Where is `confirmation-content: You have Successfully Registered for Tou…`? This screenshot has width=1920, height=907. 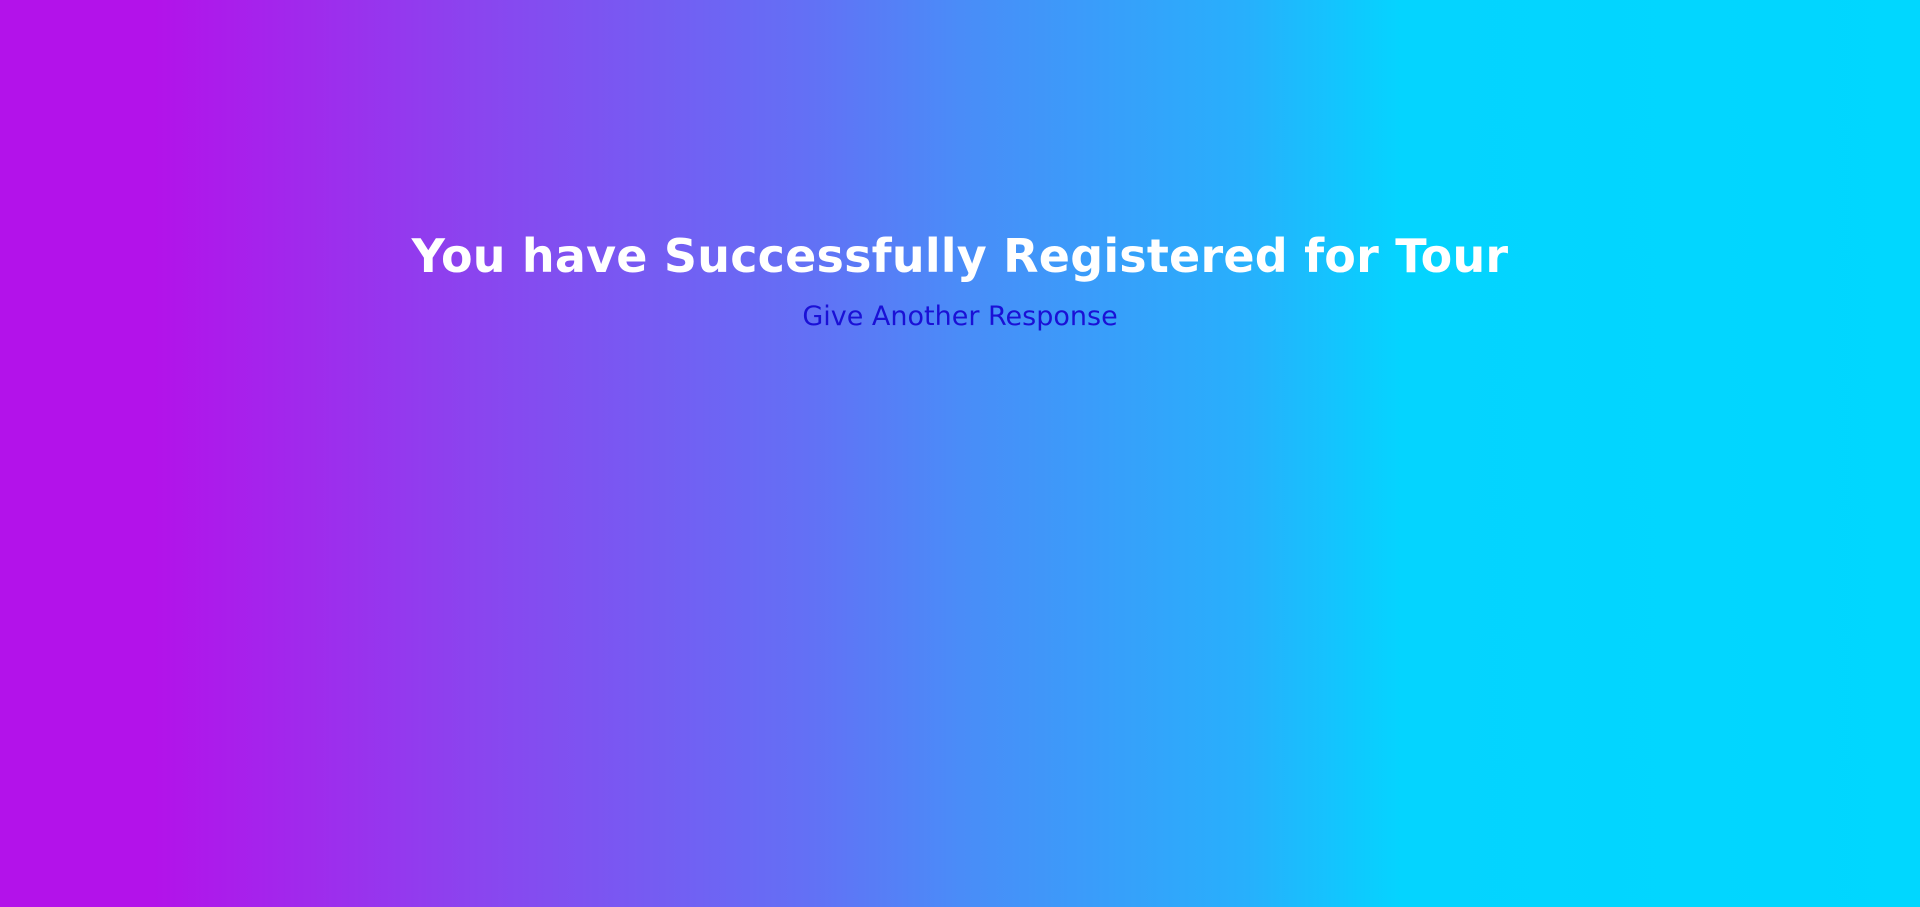
confirmation-content: You have Successfully Registered for Tou… is located at coordinates (960, 280).